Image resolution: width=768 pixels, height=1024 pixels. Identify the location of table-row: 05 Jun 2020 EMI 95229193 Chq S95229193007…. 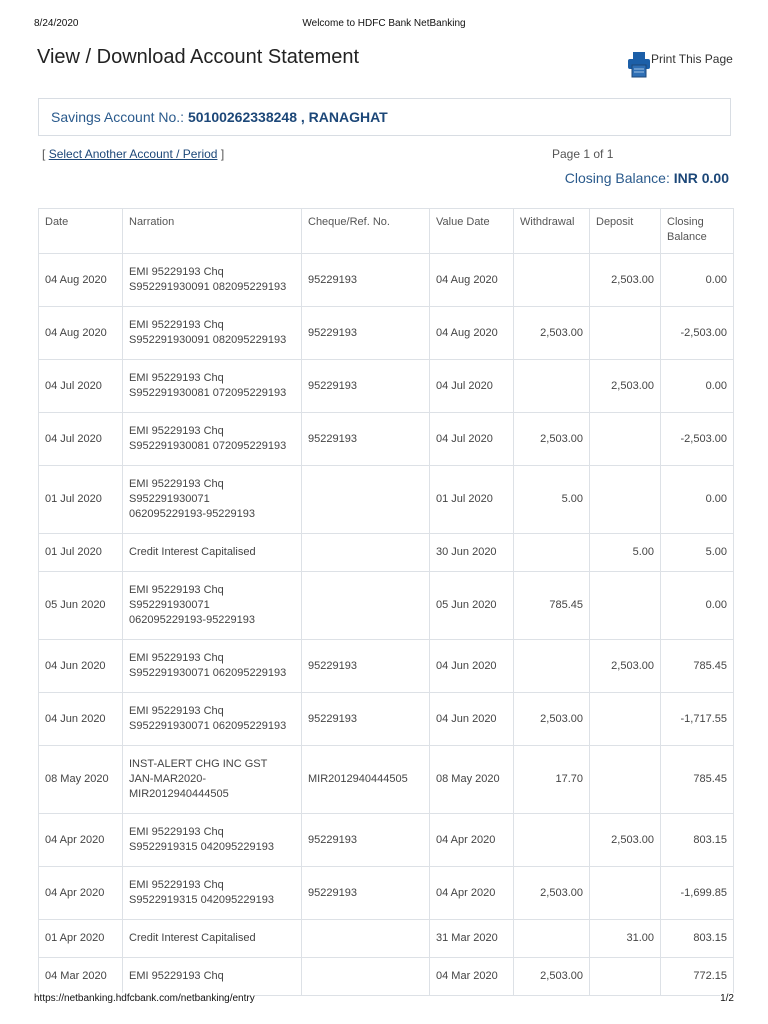
(386, 605).